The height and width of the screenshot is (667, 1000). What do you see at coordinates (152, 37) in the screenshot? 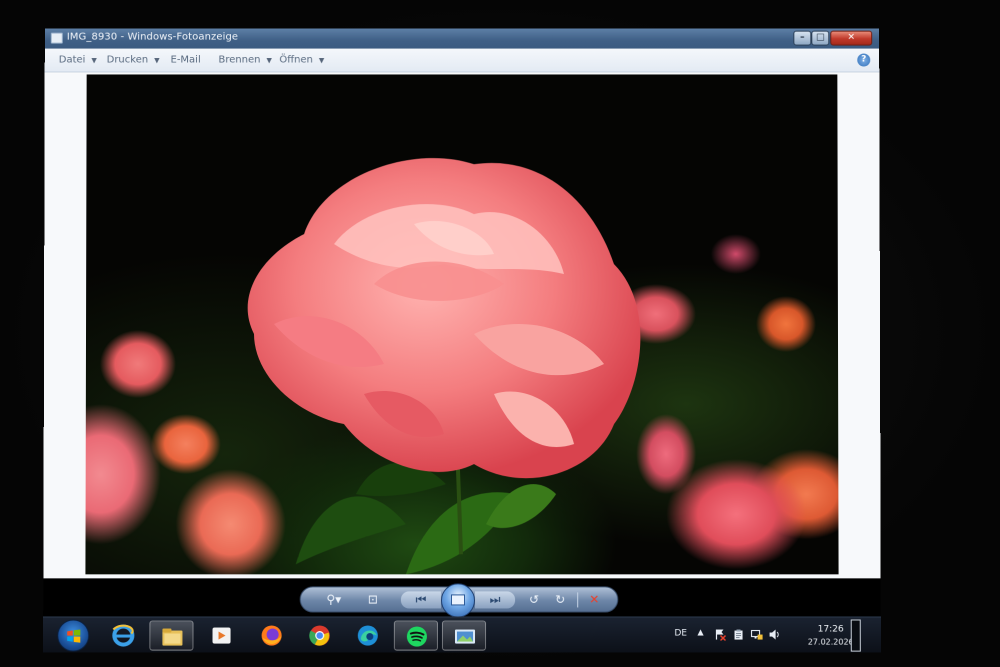
I see `window-title: IMG_8930 - Windows-Fotoanzeige` at bounding box center [152, 37].